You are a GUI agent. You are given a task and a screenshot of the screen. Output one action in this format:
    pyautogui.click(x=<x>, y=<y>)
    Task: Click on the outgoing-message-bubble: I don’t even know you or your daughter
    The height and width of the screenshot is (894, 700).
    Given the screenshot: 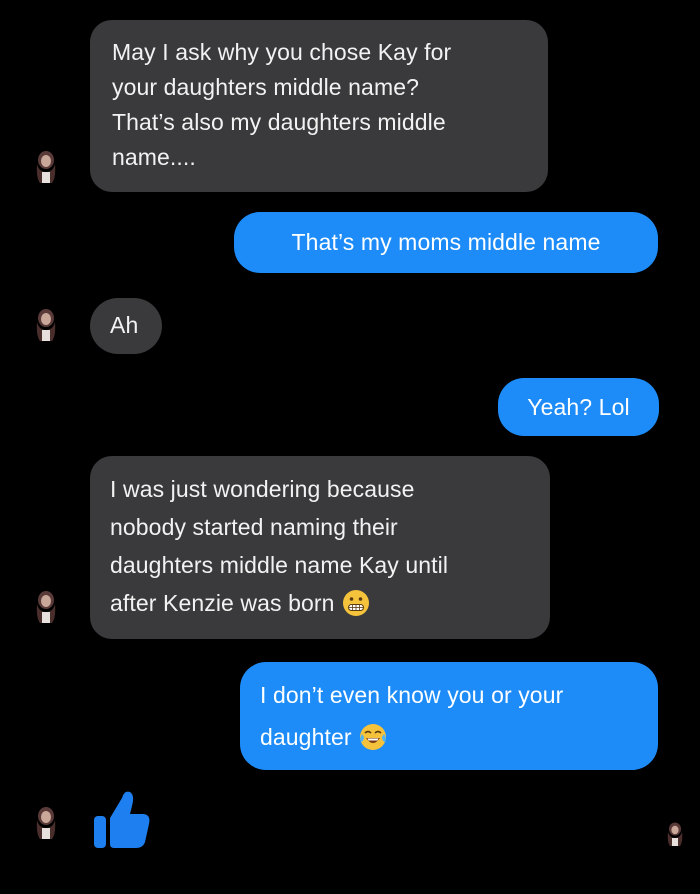 What is the action you would take?
    pyautogui.click(x=449, y=716)
    